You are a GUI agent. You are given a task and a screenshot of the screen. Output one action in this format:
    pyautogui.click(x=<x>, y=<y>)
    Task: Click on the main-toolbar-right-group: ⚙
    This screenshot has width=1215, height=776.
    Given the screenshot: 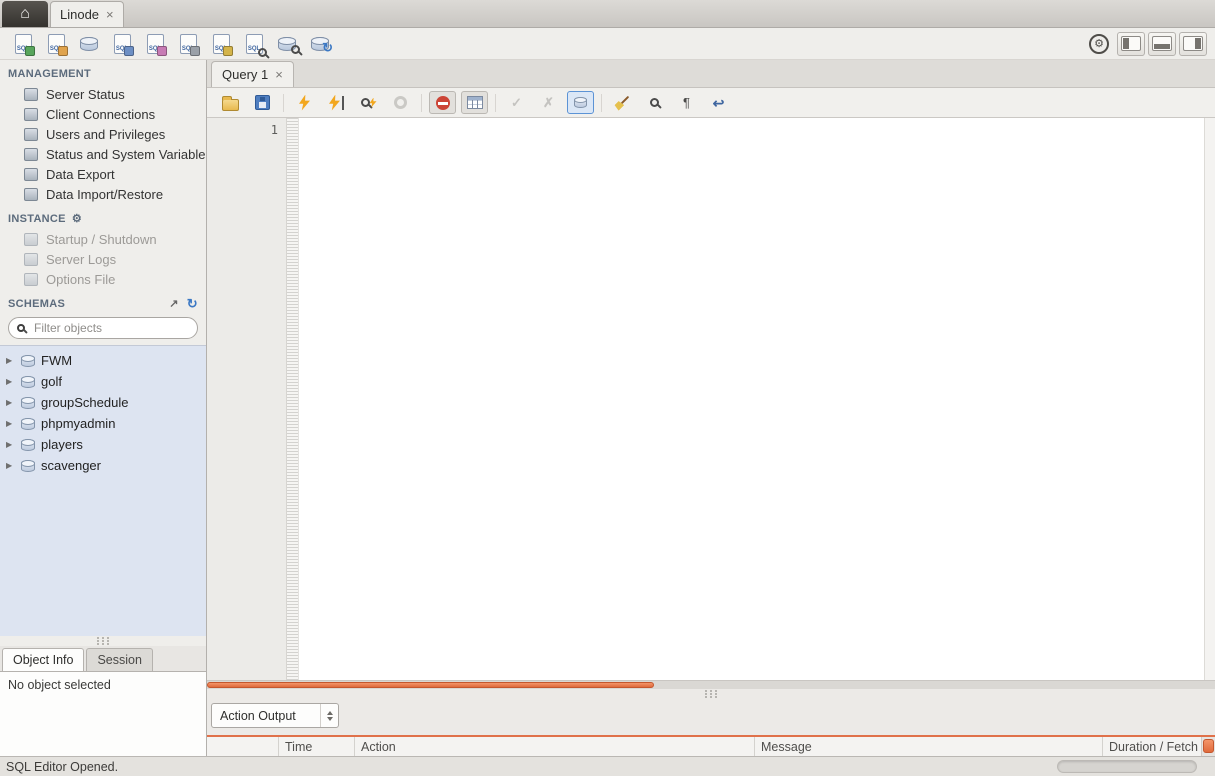 What is the action you would take?
    pyautogui.click(x=1145, y=44)
    